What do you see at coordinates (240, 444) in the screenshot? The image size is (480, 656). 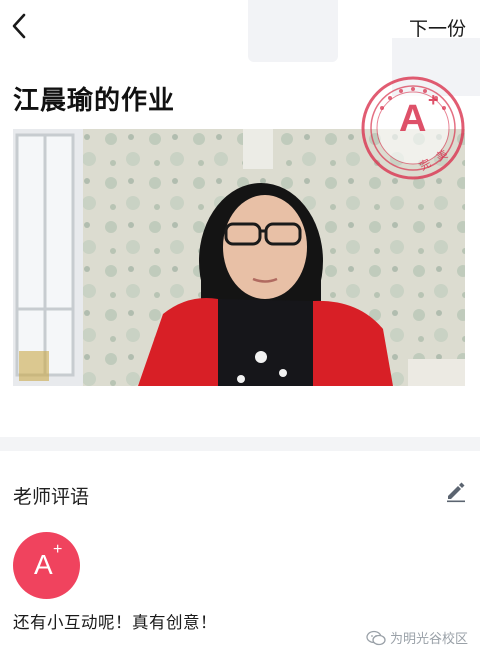 I see `section-divider` at bounding box center [240, 444].